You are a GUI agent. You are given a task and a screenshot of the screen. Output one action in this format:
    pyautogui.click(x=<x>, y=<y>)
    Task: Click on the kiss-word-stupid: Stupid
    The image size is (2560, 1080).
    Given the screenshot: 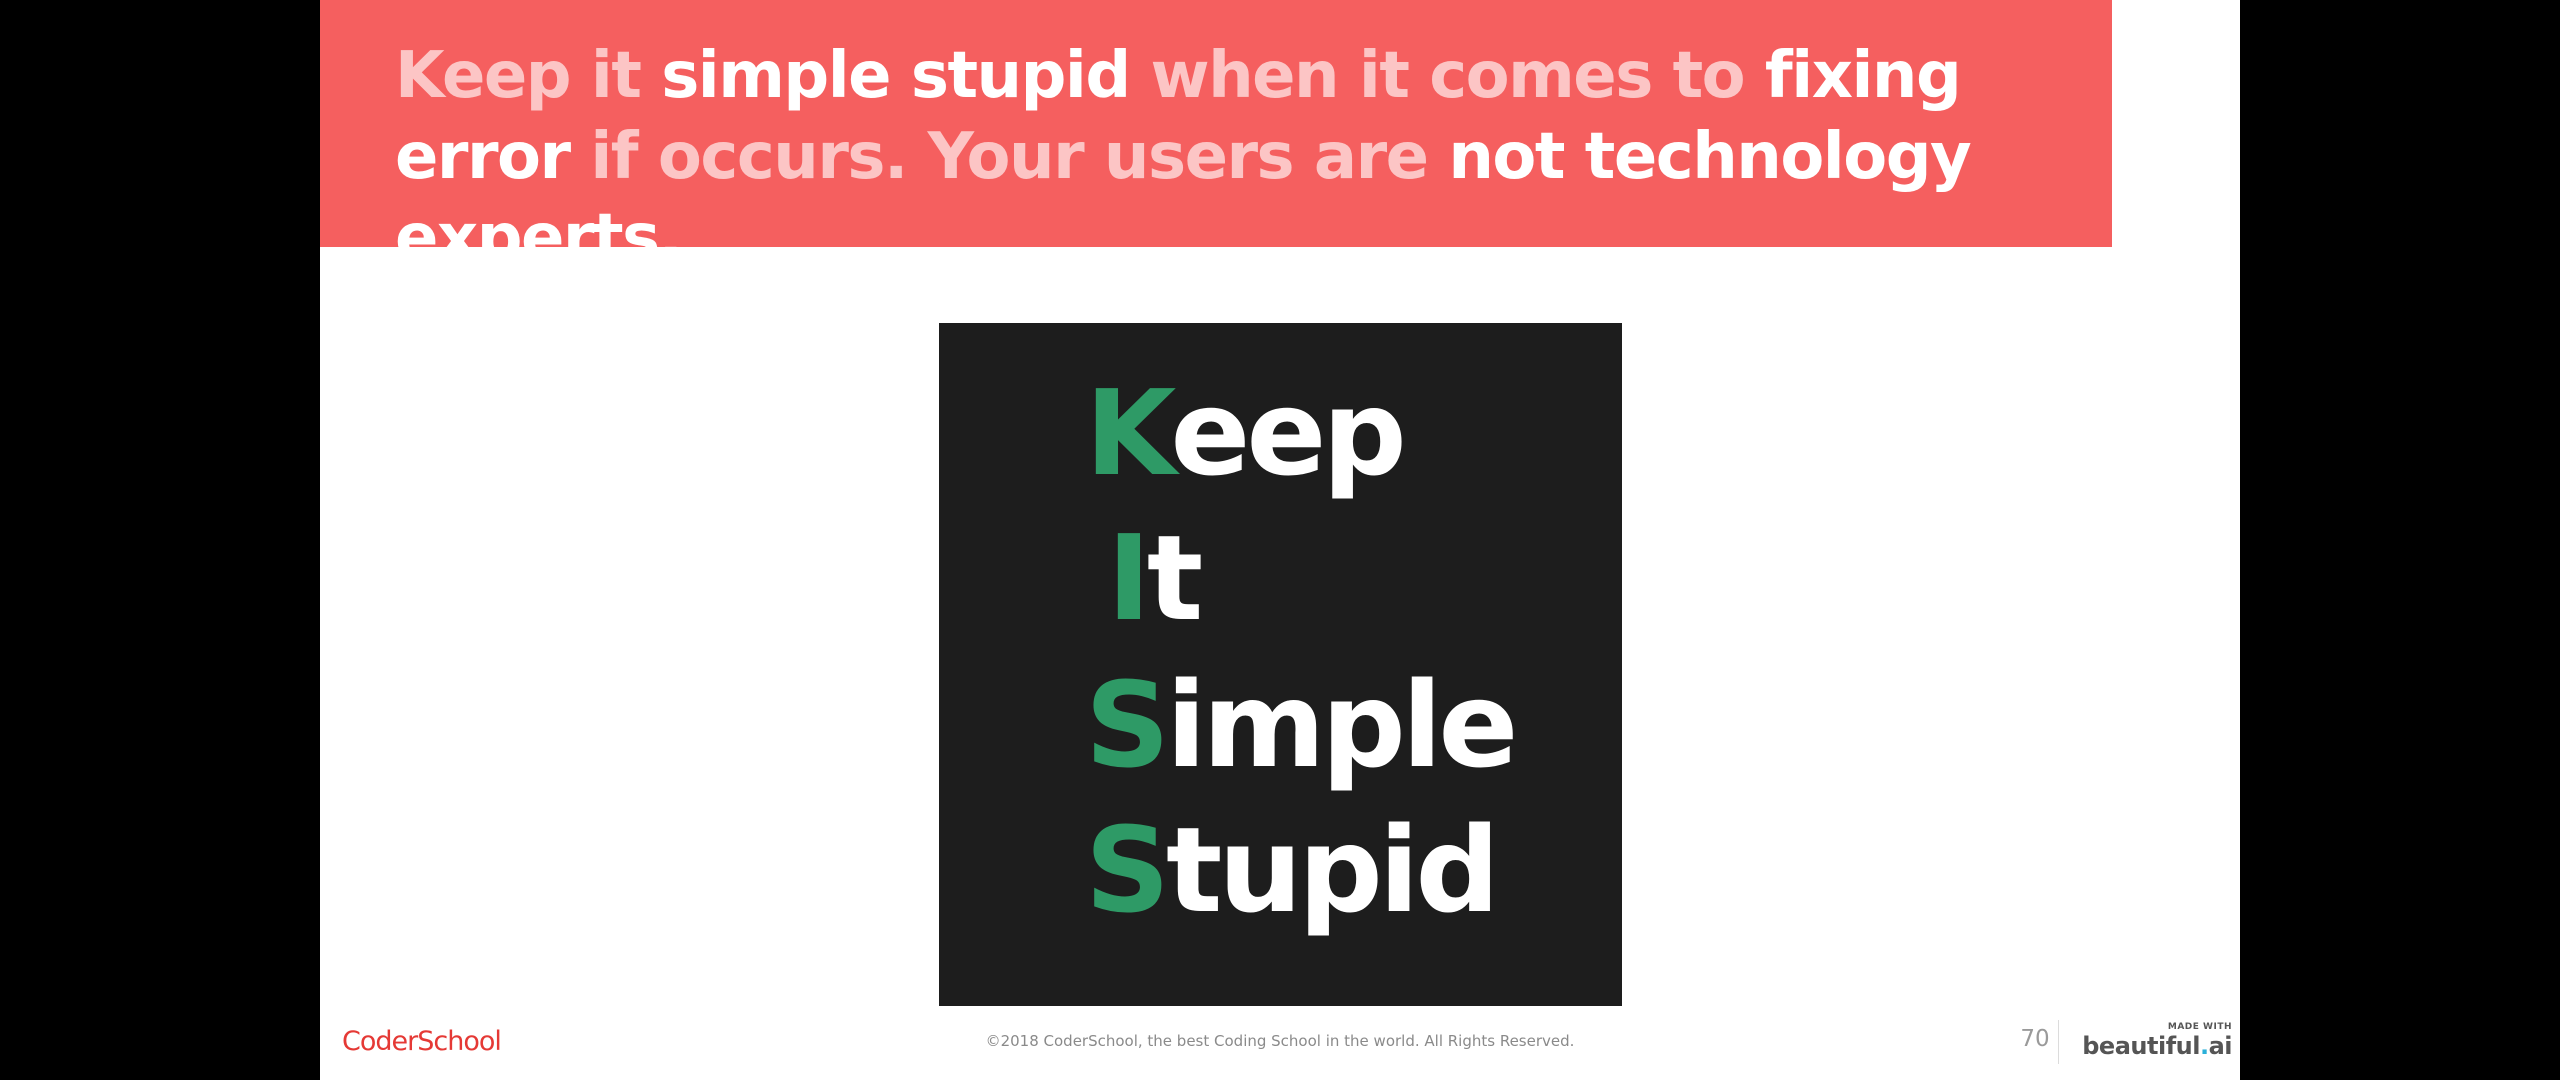 What is the action you would take?
    pyautogui.click(x=1292, y=870)
    